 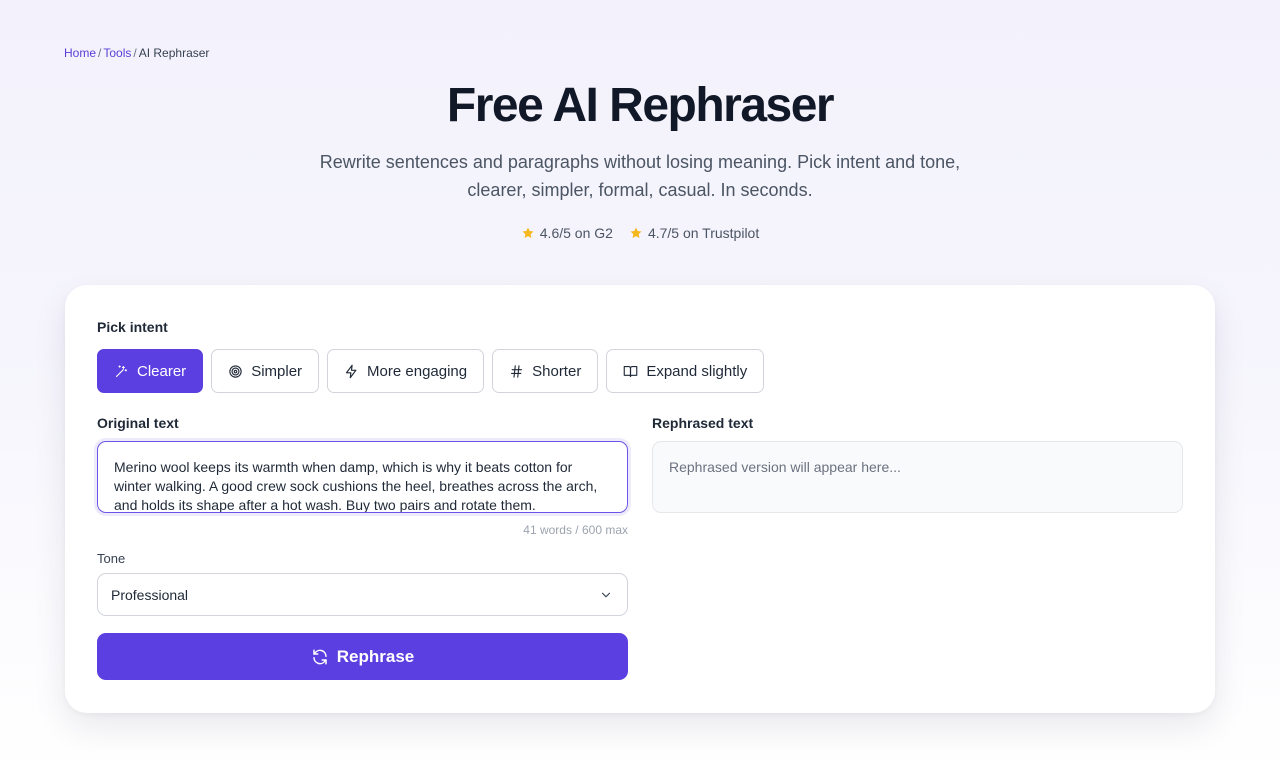 What do you see at coordinates (606, 594) in the screenshot?
I see `chevron-down-icon` at bounding box center [606, 594].